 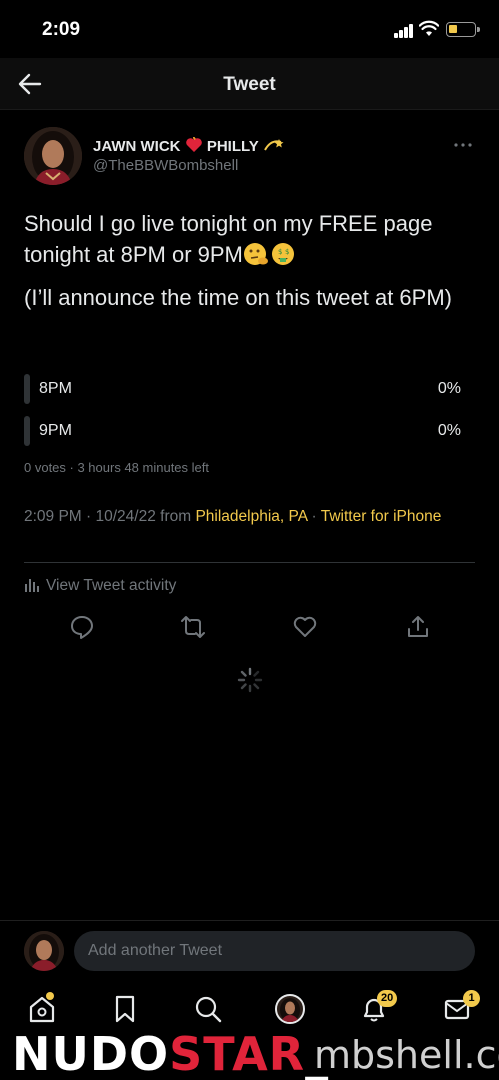 I want to click on divider, so click(x=249, y=562).